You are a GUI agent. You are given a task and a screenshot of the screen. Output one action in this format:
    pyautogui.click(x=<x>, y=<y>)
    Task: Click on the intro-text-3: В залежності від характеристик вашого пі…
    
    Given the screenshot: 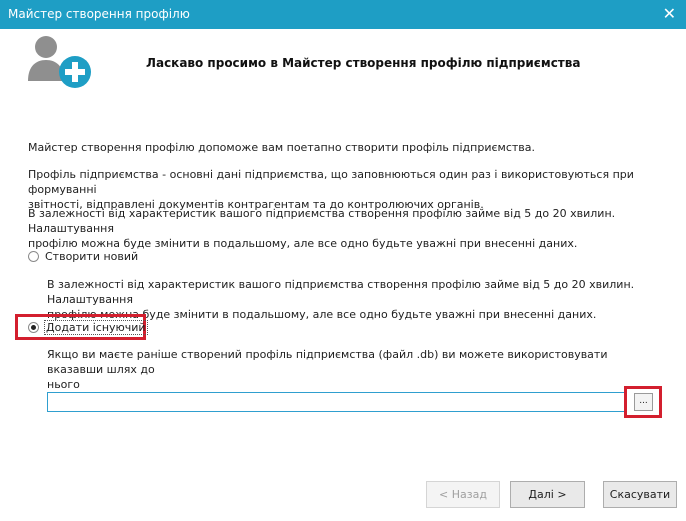 What is the action you would take?
    pyautogui.click(x=322, y=228)
    